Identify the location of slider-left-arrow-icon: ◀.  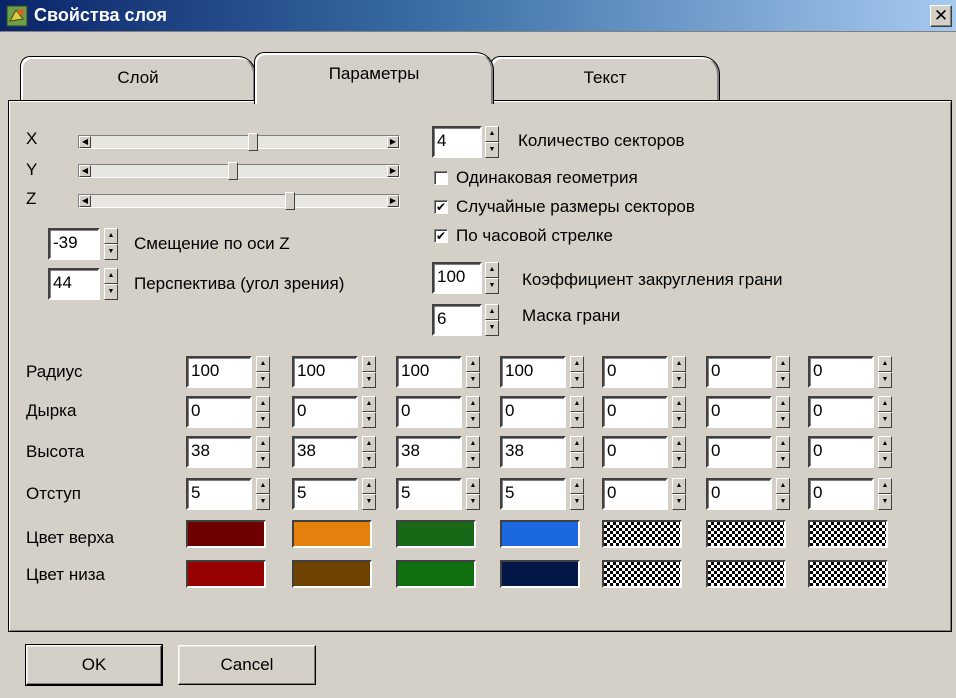
(85, 171).